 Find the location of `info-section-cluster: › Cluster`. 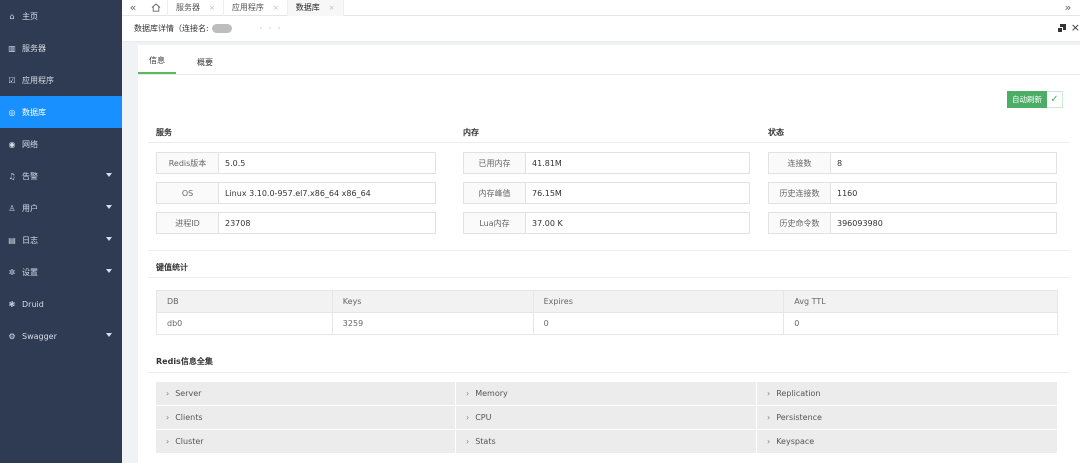

info-section-cluster: › Cluster is located at coordinates (306, 442).